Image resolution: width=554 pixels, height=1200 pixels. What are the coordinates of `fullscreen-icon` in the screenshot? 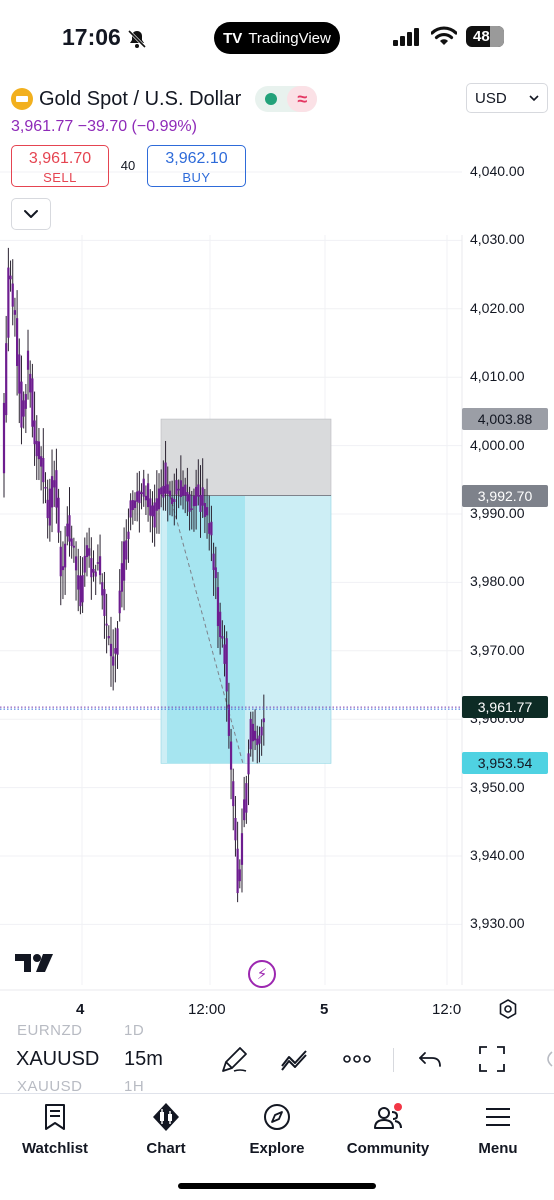 It's located at (492, 1059).